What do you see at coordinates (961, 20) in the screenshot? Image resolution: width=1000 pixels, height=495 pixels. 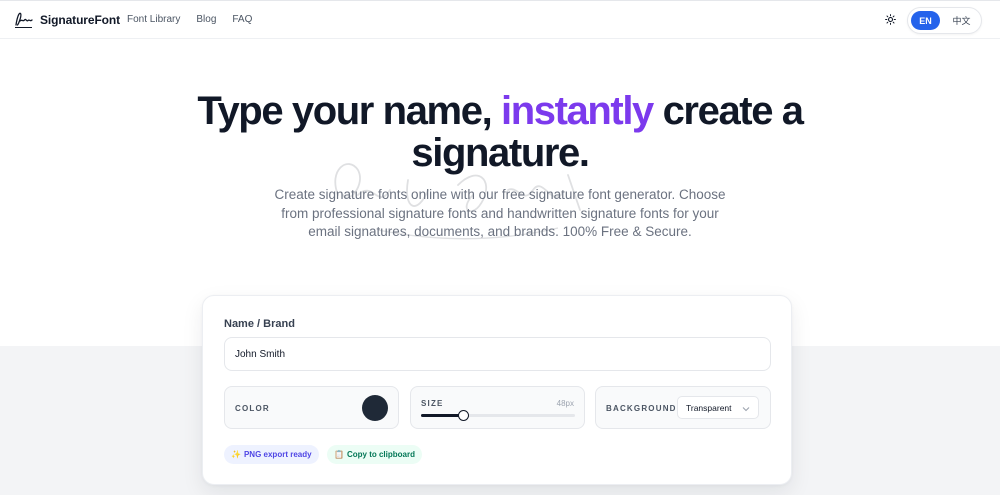 I see `language-option-zh: 中文` at bounding box center [961, 20].